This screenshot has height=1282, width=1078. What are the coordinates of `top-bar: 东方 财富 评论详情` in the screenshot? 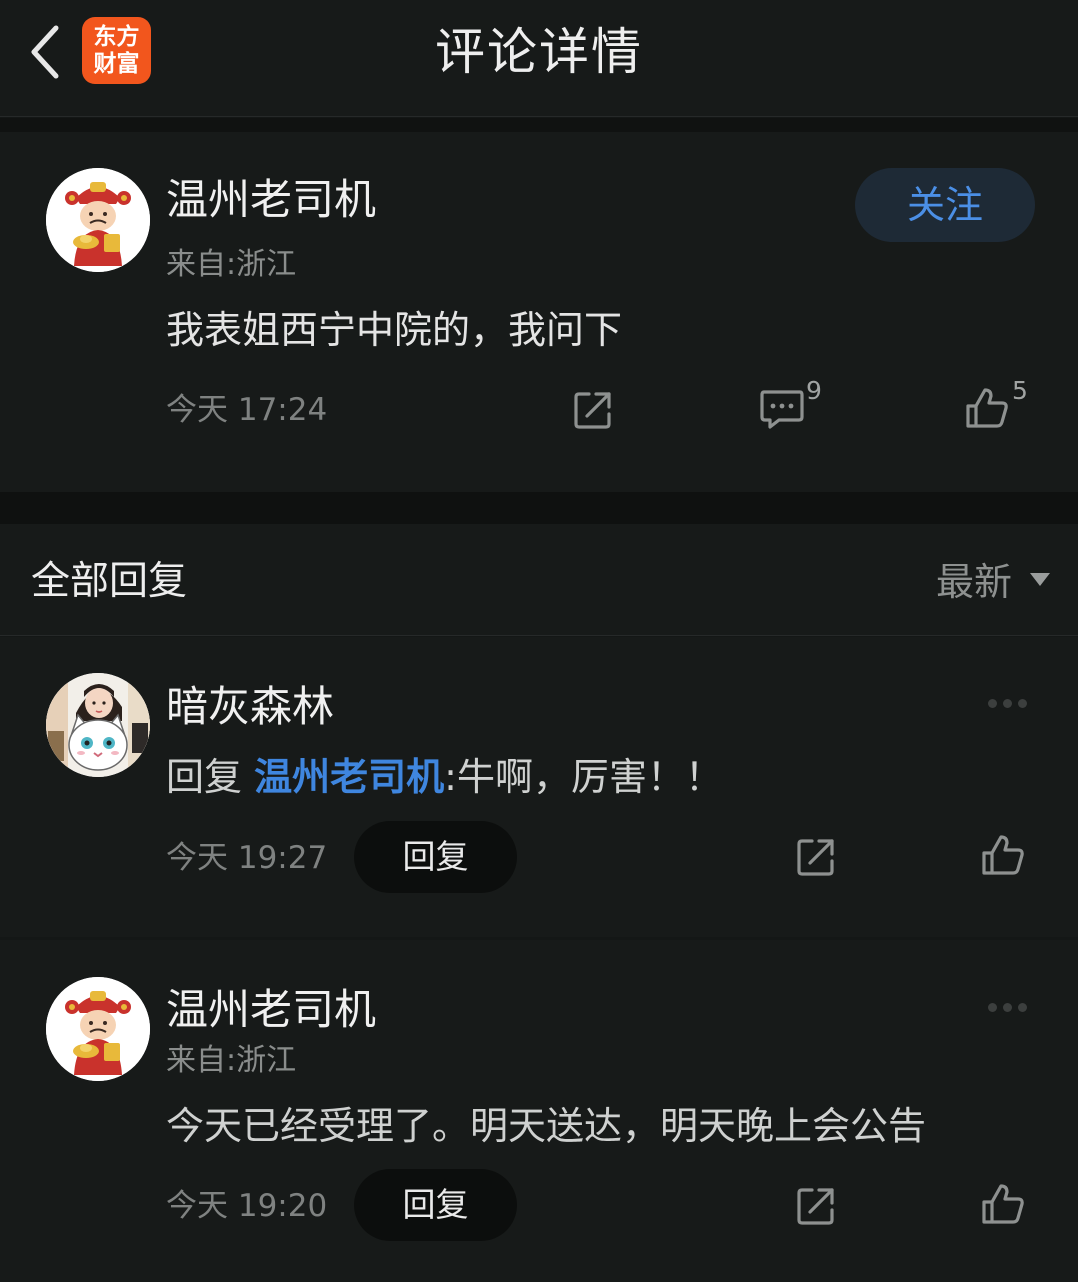 It's located at (539, 58).